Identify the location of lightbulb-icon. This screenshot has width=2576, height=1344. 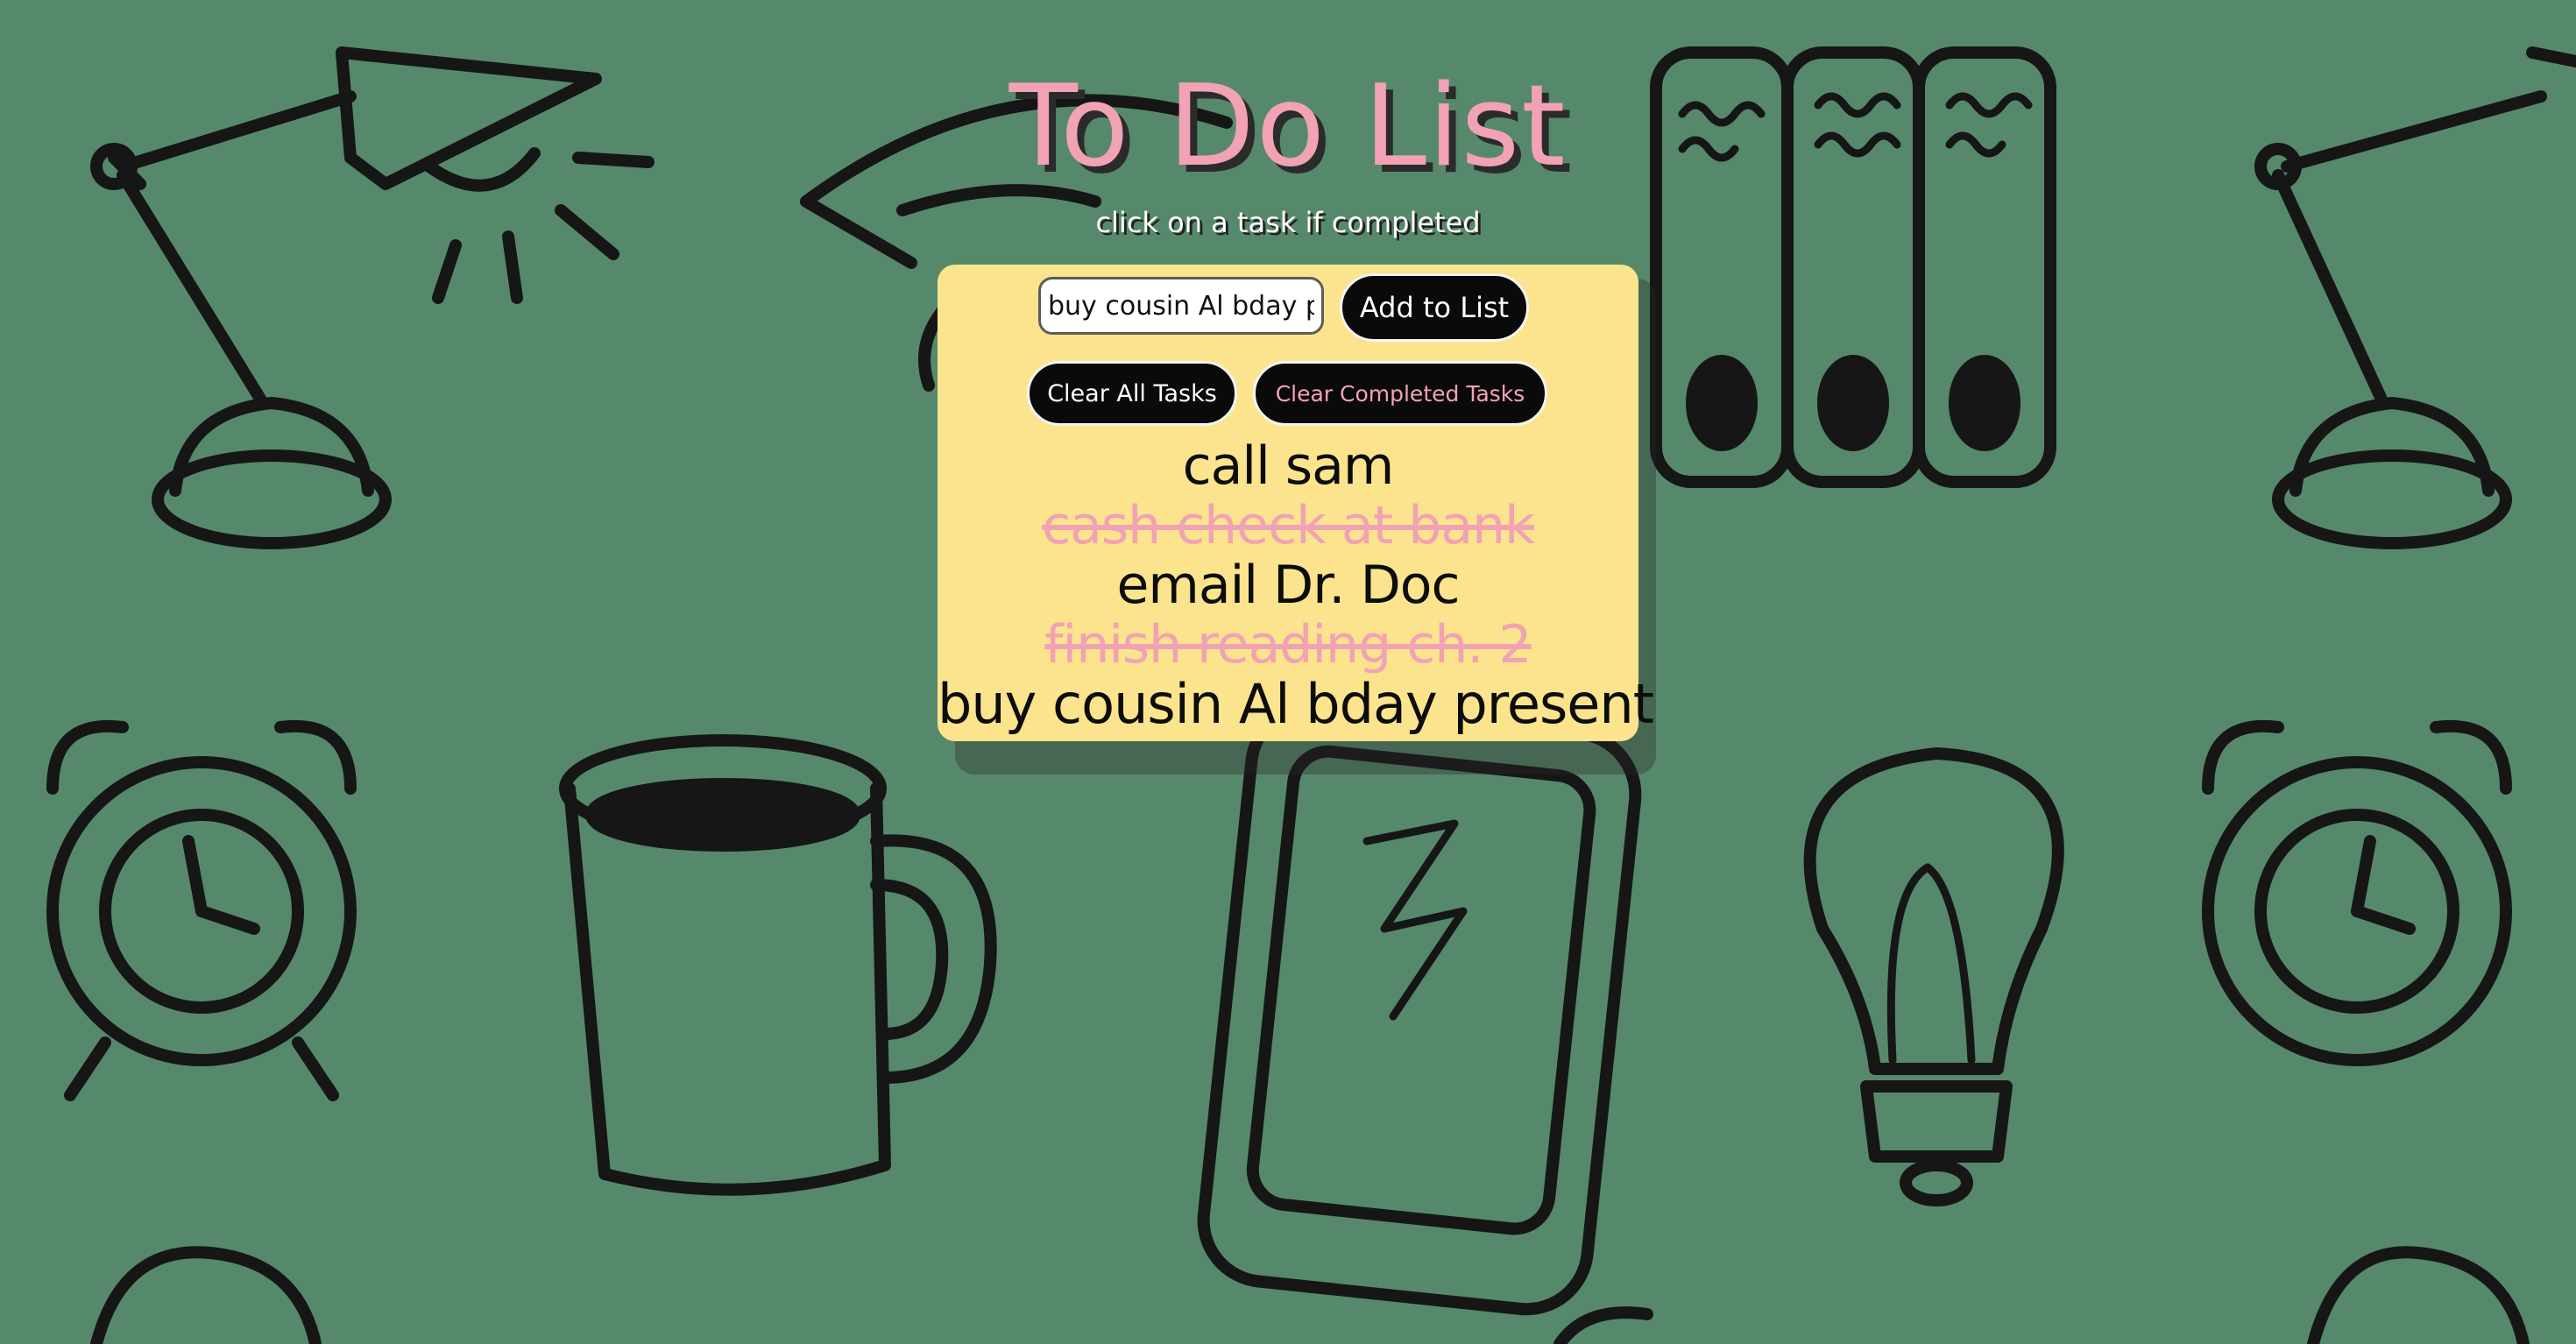
(1933, 976).